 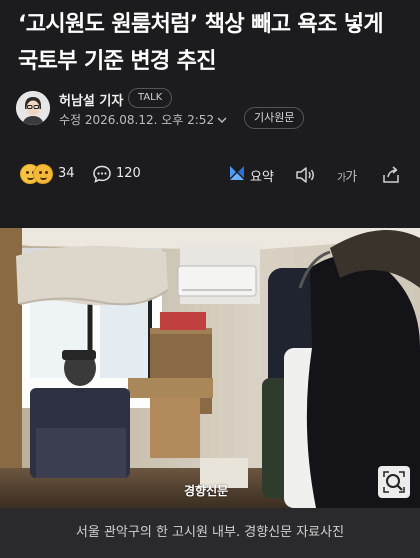 What do you see at coordinates (392, 176) in the screenshot?
I see `share-icon` at bounding box center [392, 176].